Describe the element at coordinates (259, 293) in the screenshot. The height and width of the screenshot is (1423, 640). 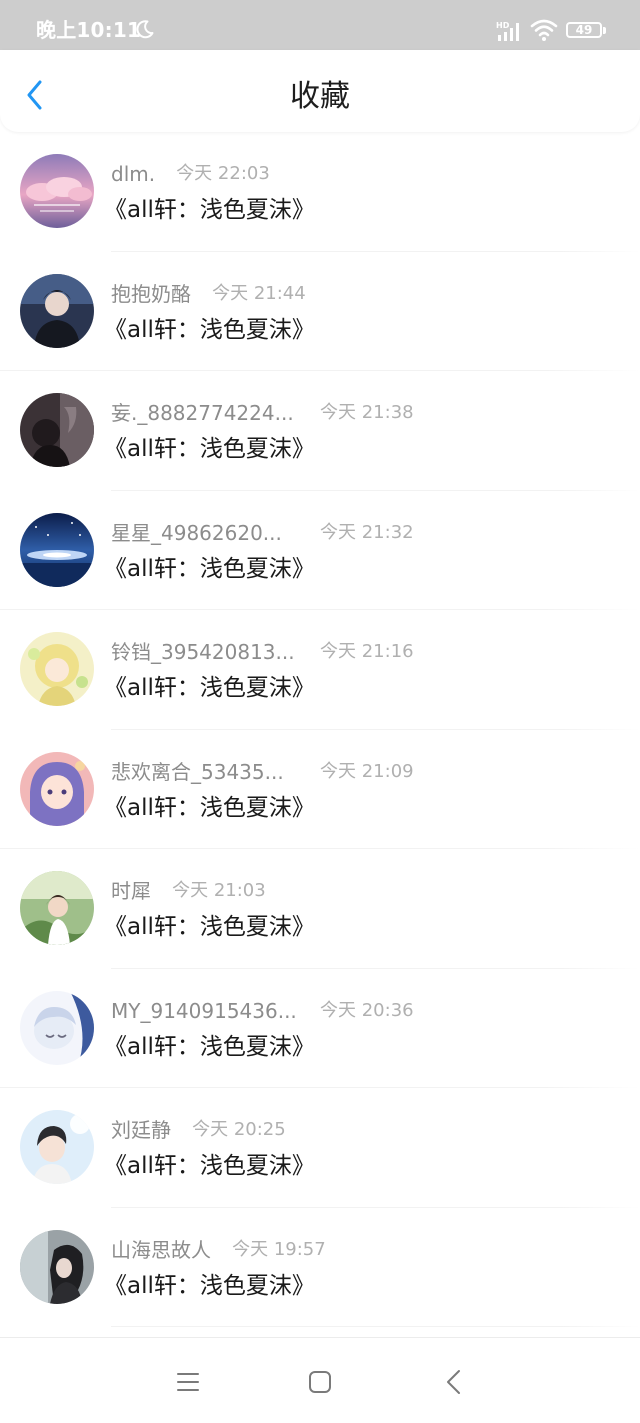
I see `timestamp: 今天 21:44` at that location.